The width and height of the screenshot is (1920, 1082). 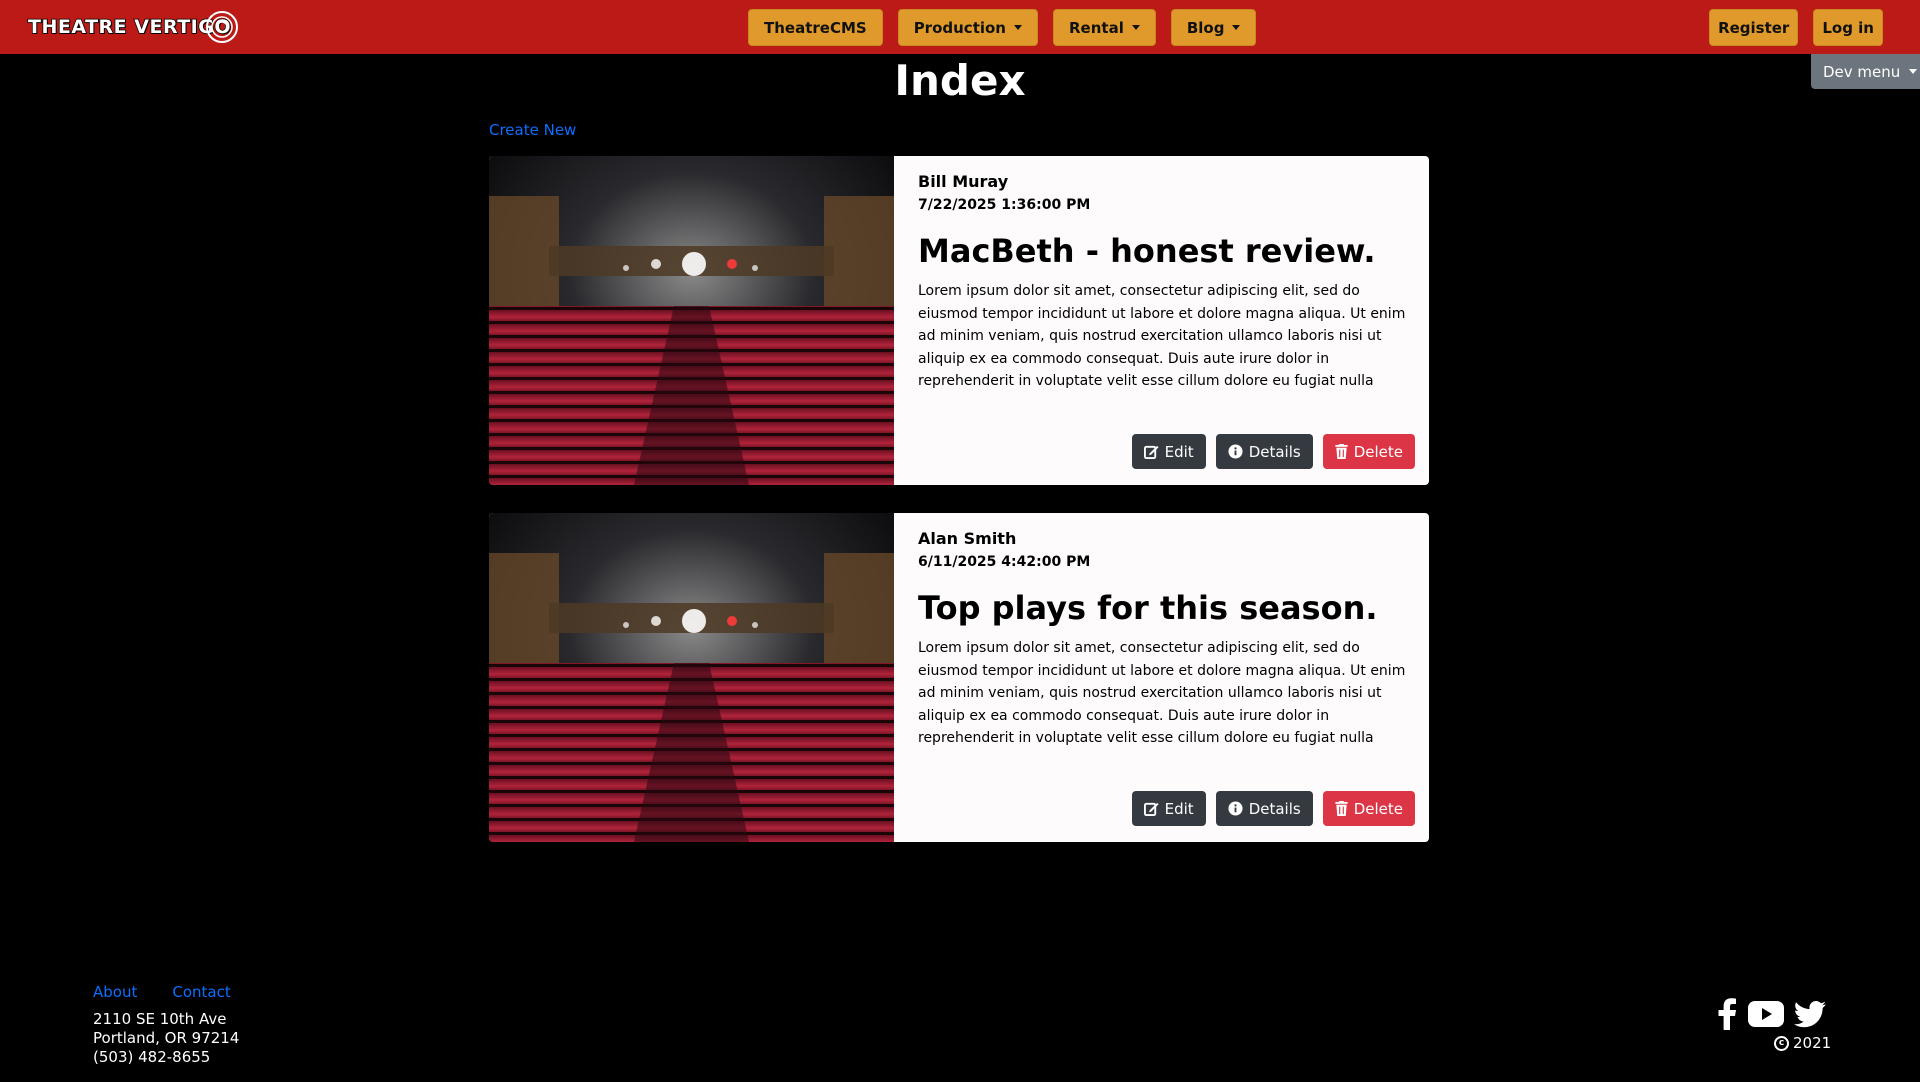 What do you see at coordinates (162, 992) in the screenshot?
I see `footer-links: About Contact` at bounding box center [162, 992].